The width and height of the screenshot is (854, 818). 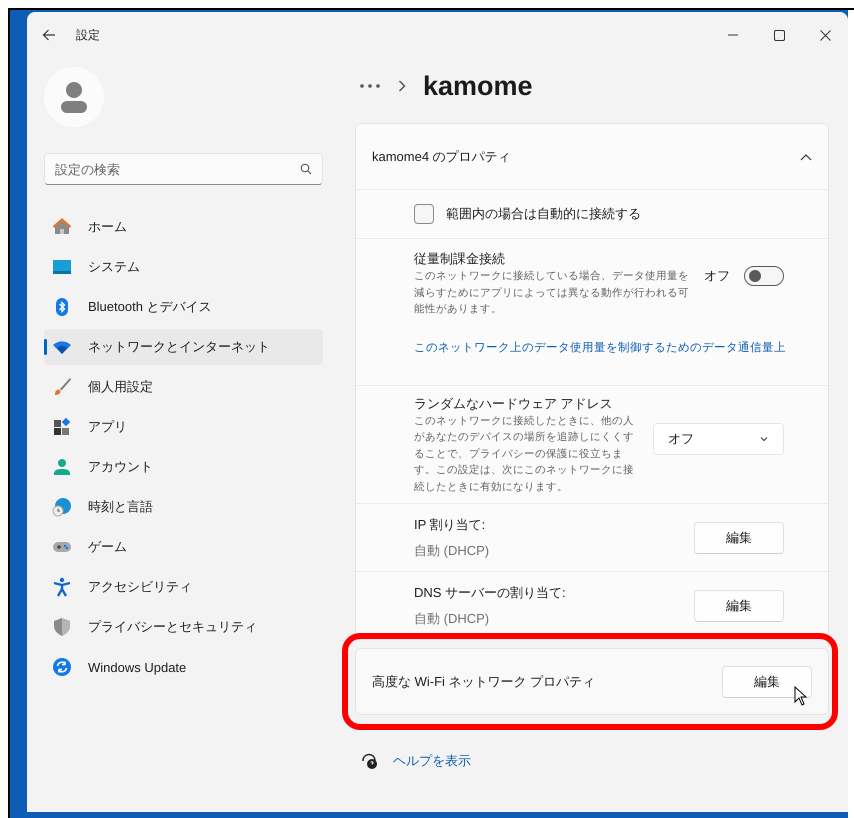 I want to click on sidebar-item: システム, so click(x=183, y=267).